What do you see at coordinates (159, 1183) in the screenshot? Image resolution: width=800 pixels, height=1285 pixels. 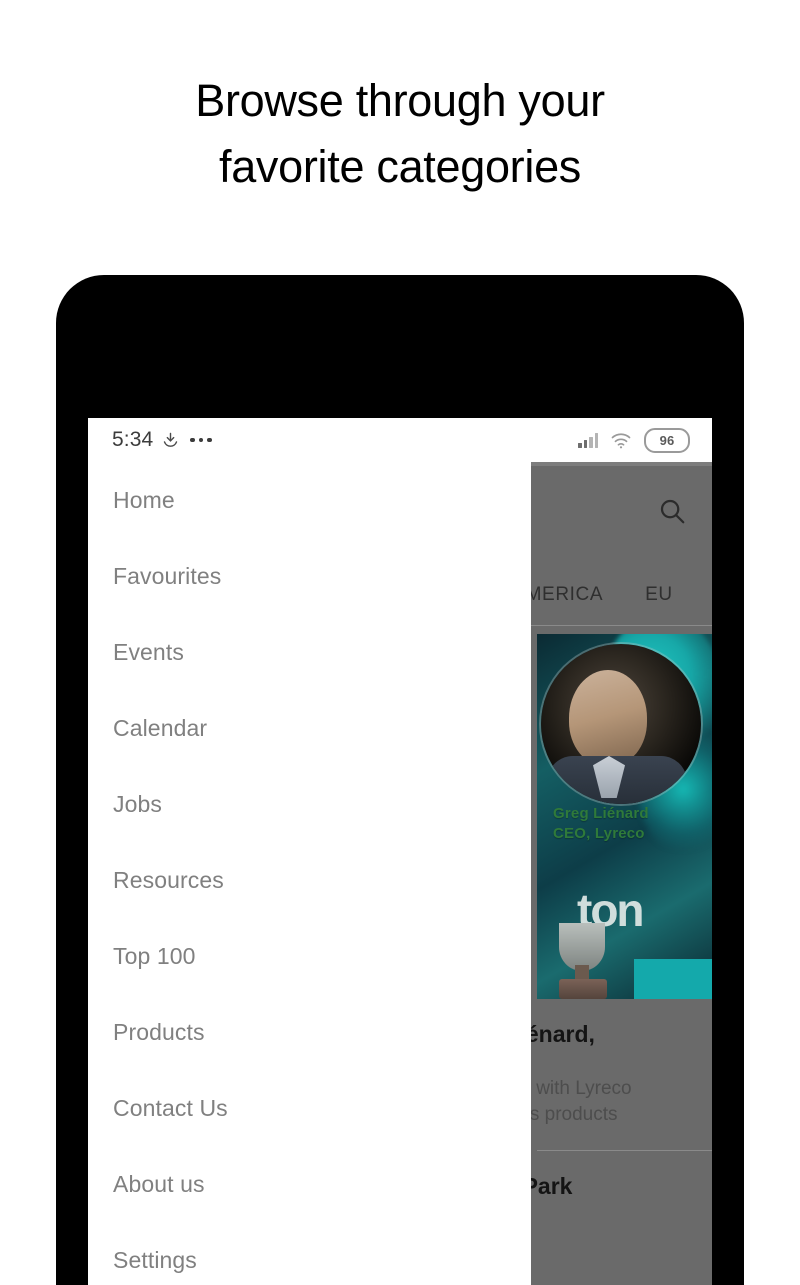 I see `drawer-item-label: About us` at bounding box center [159, 1183].